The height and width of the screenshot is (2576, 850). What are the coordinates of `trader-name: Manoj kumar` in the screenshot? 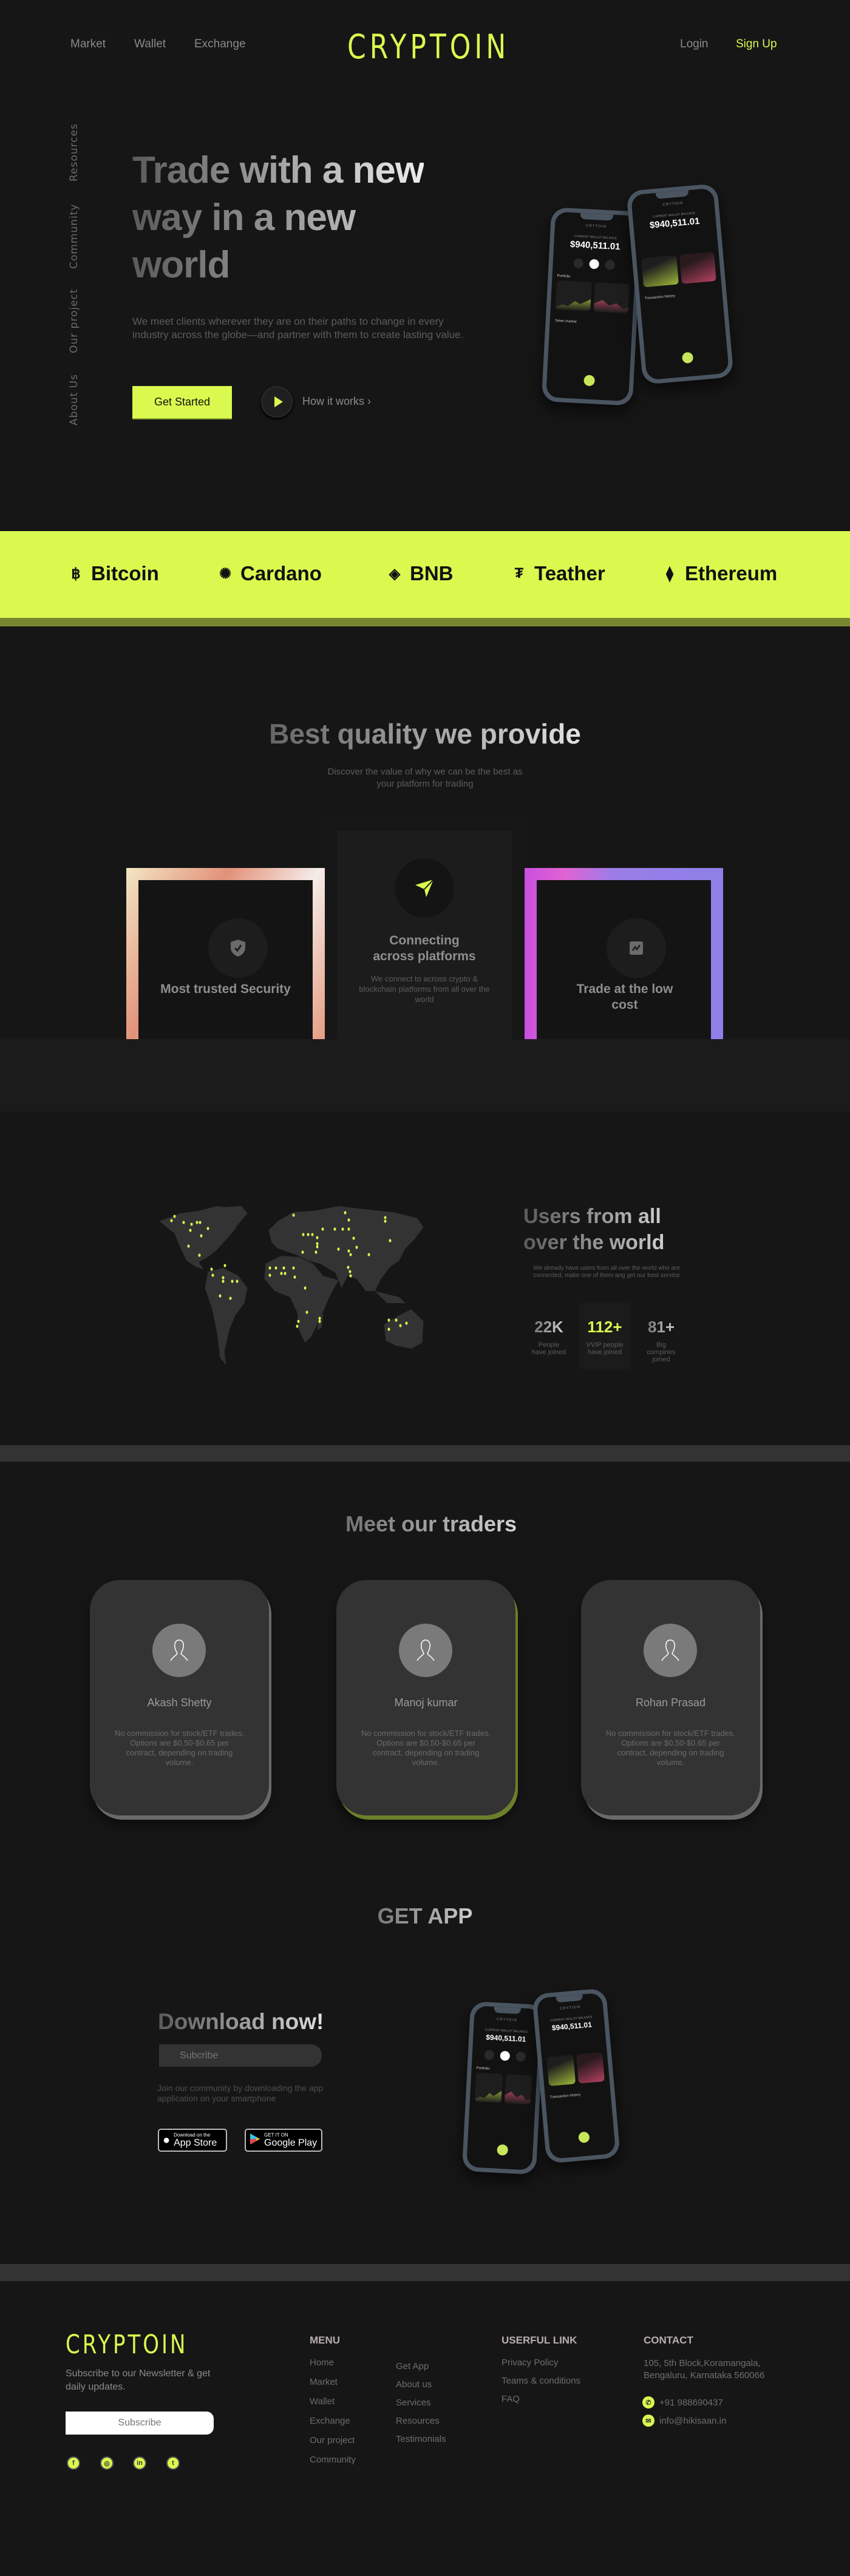 It's located at (426, 1702).